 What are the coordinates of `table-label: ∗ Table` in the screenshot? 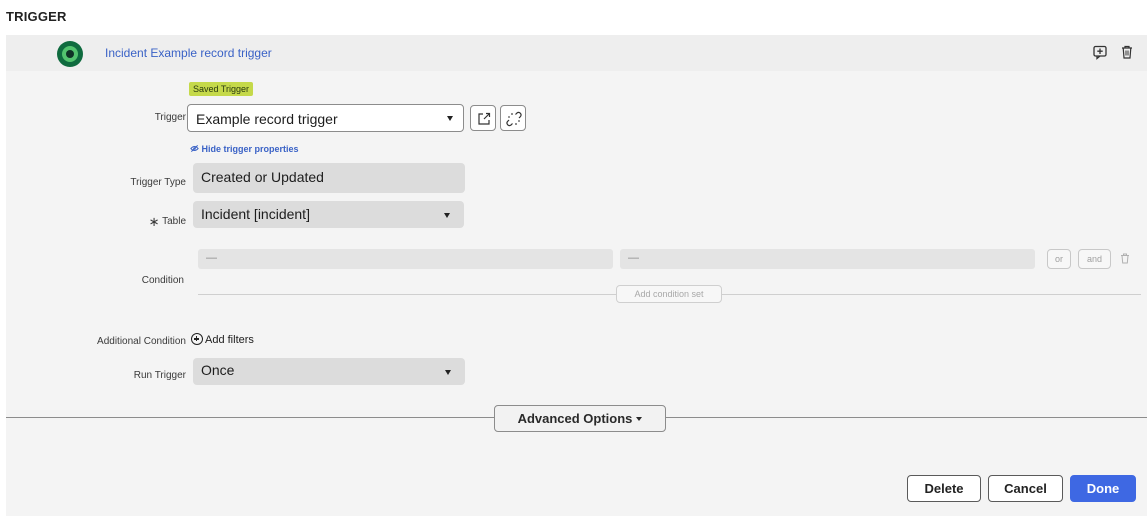 It's located at (96, 222).